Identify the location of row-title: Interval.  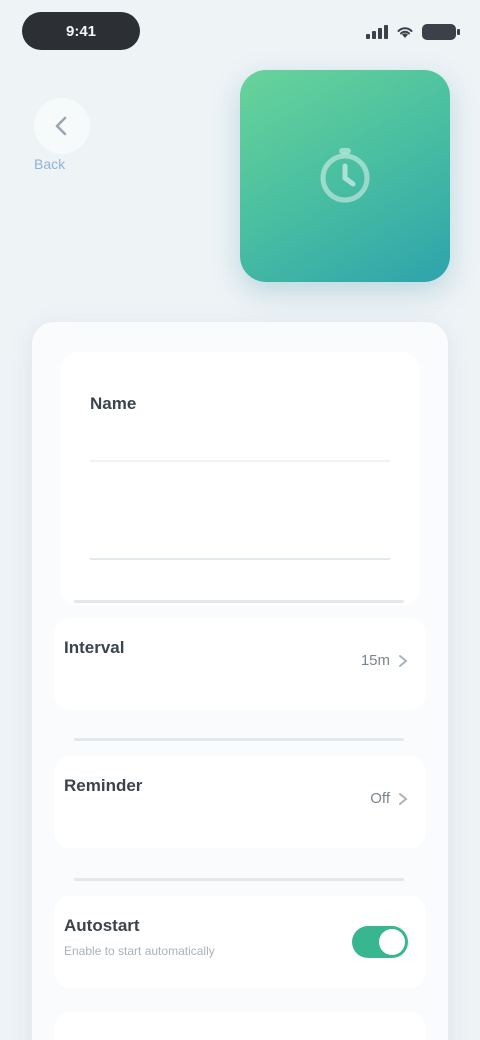
(94, 647).